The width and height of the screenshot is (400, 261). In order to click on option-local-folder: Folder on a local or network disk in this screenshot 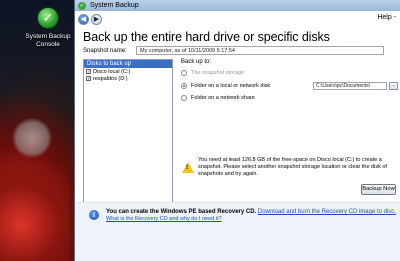, I will do `click(225, 86)`.